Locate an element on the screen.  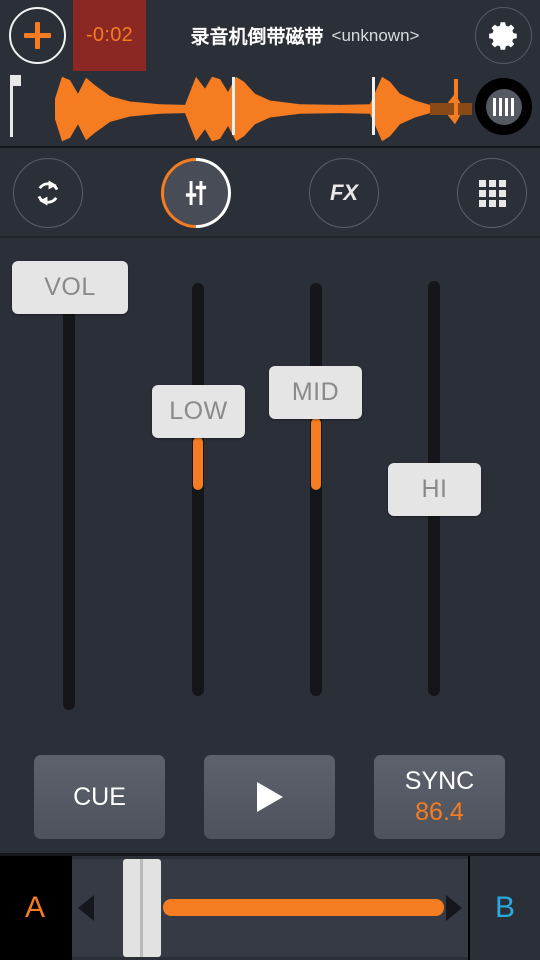
arrow-left-icon is located at coordinates (86, 908).